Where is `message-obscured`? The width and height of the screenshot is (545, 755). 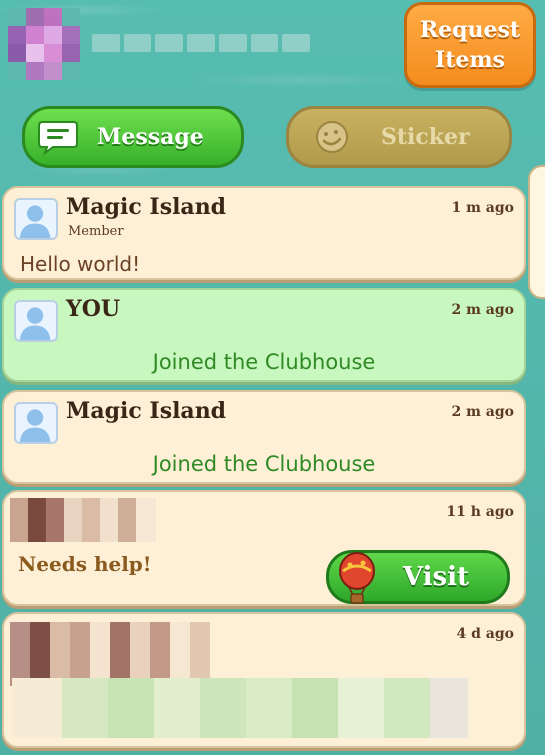
message-obscured is located at coordinates (240, 708).